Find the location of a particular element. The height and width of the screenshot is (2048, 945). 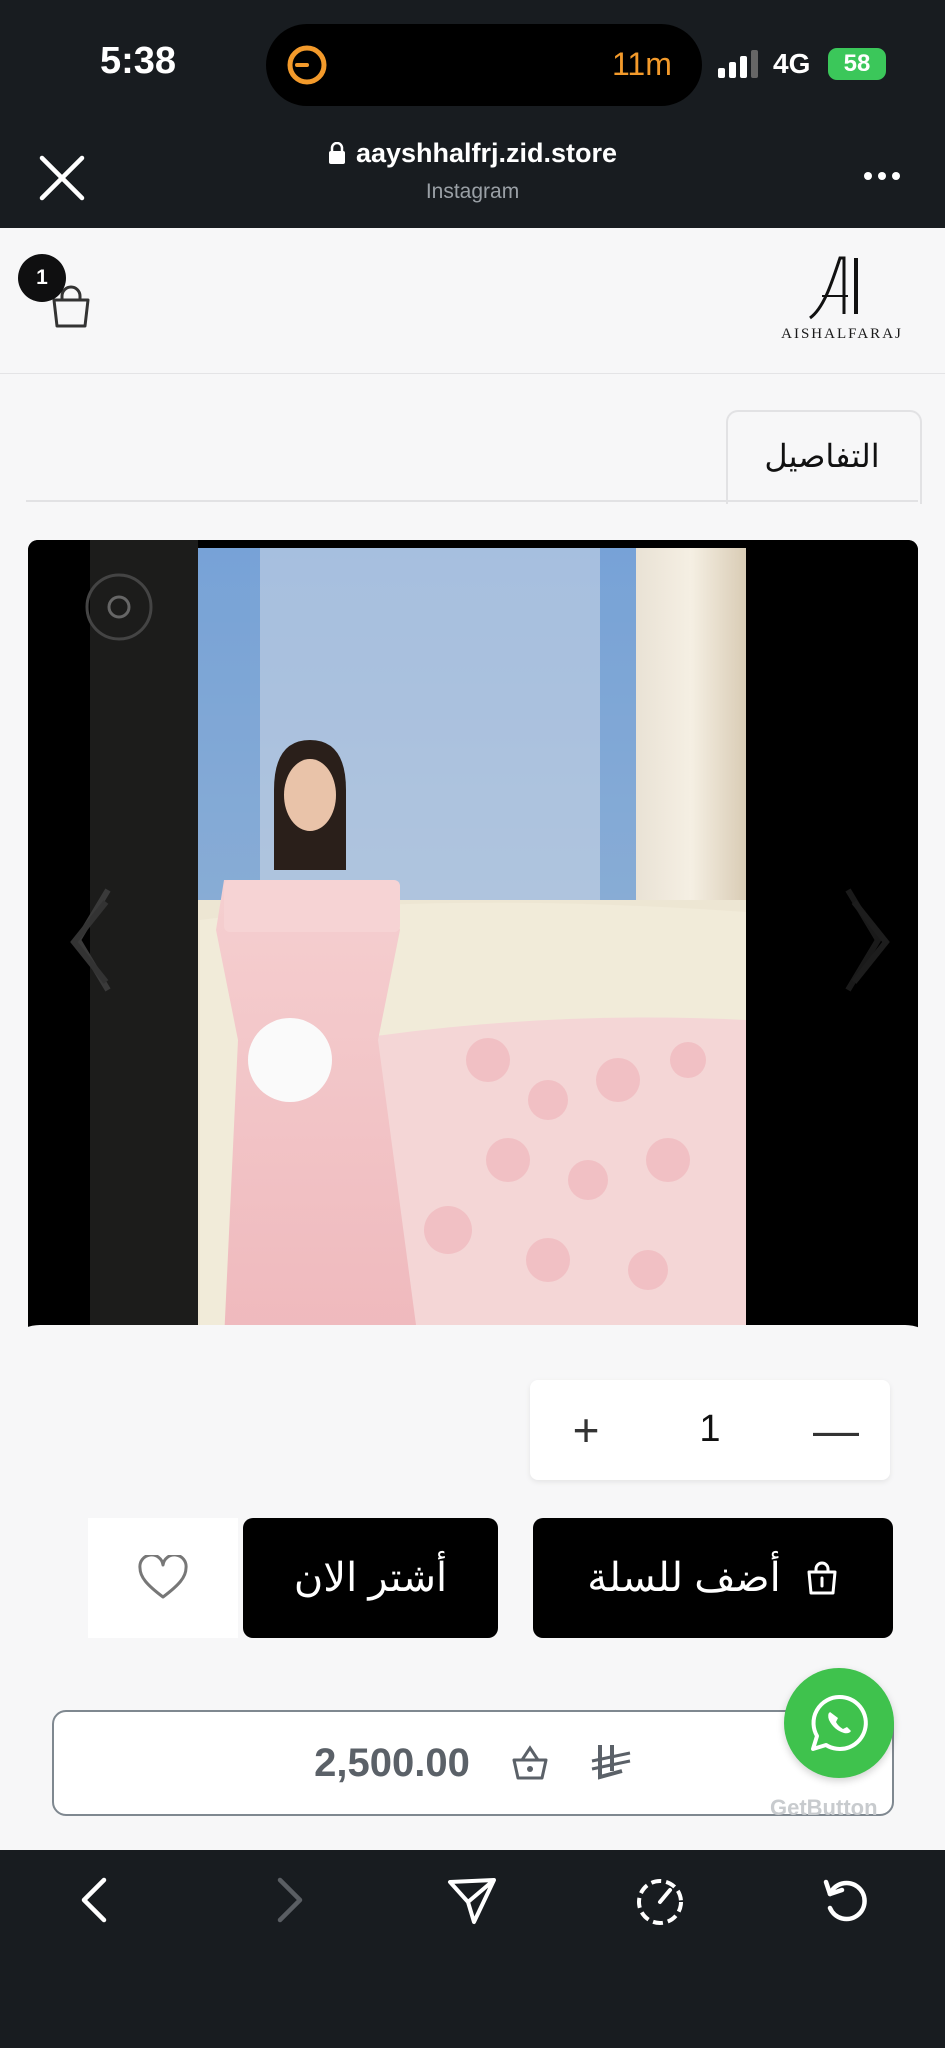

signal-icon is located at coordinates (738, 64).